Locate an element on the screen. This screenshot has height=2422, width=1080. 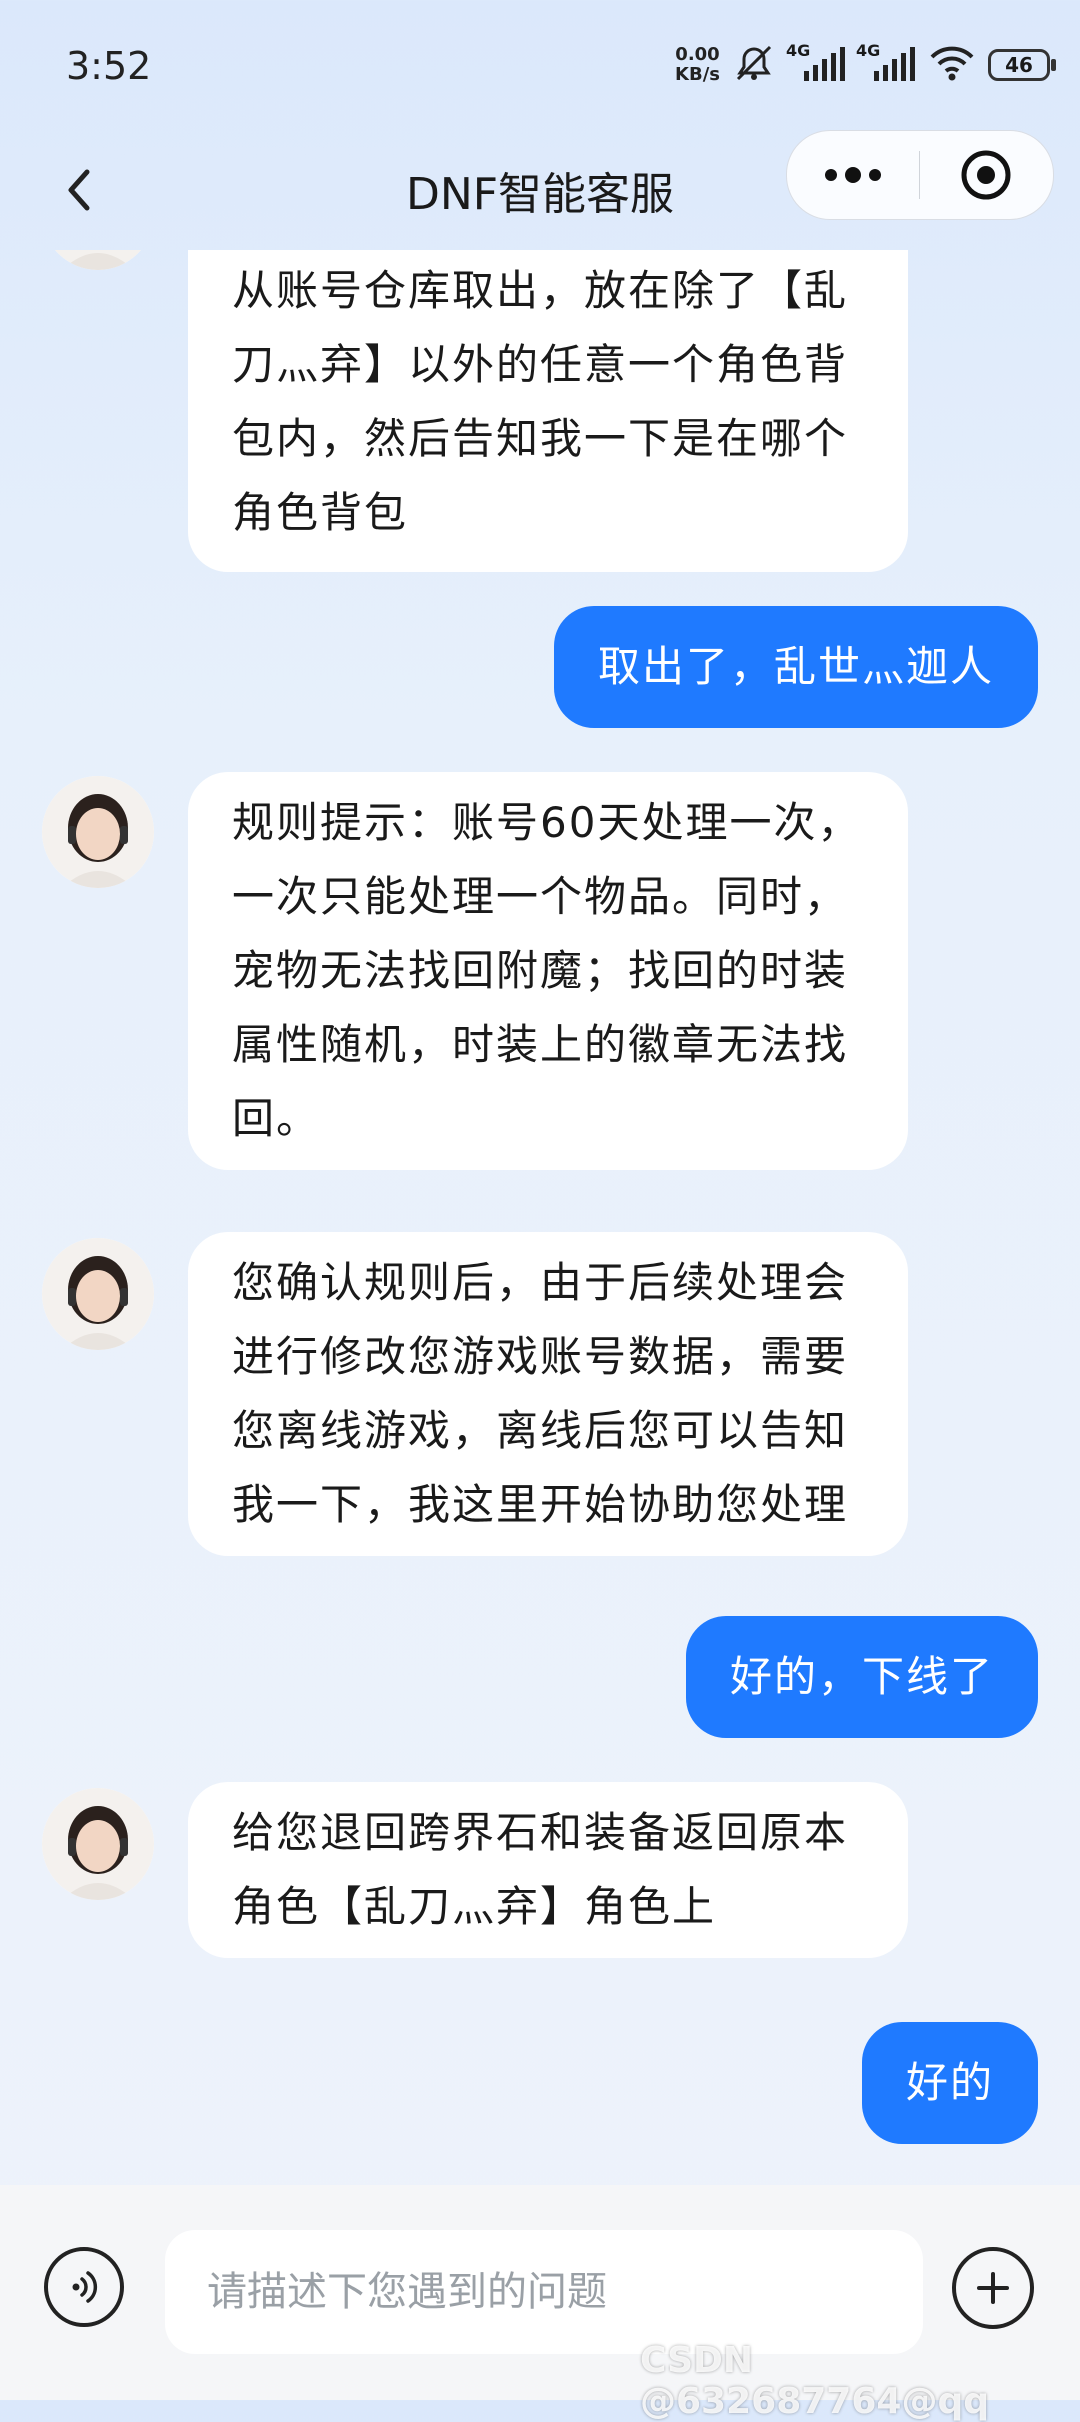
message-bubble-agent: 给您退回跨界石和装备返回原本角色【乱刀灬弃】角色上 is located at coordinates (548, 1870).